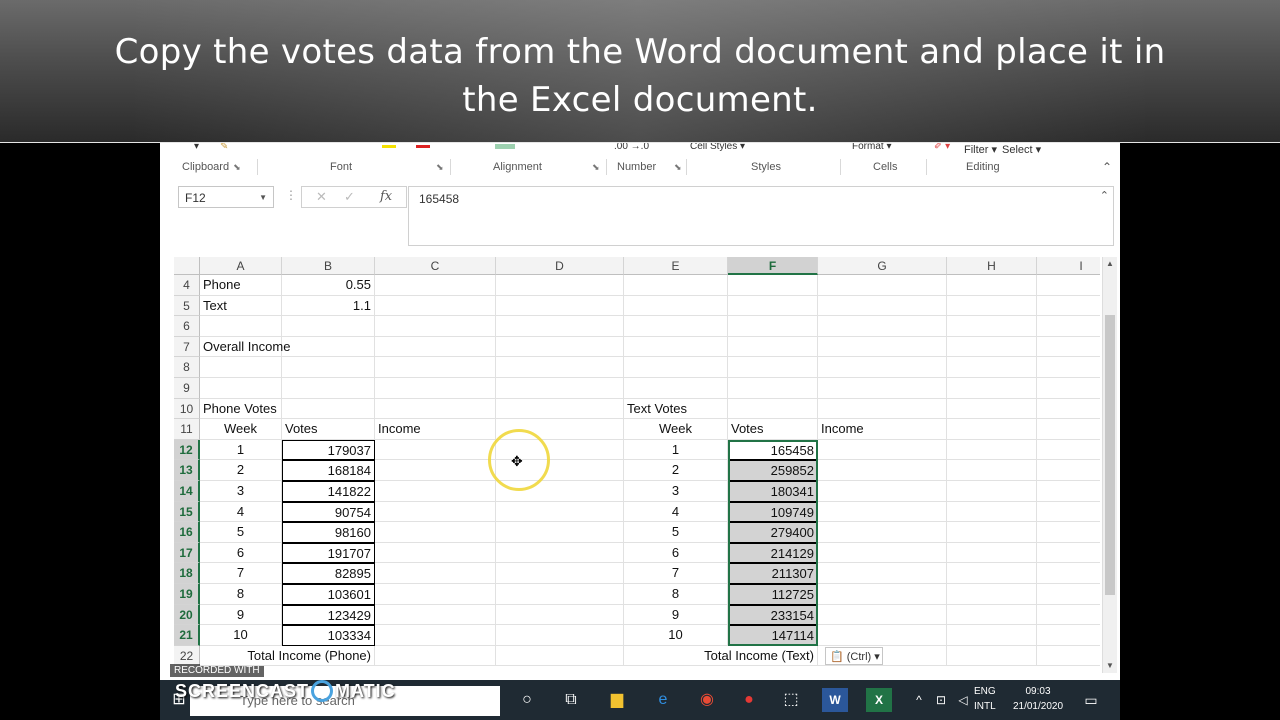  Describe the element at coordinates (676, 615) in the screenshot. I see `cell-e-20: 9` at that location.